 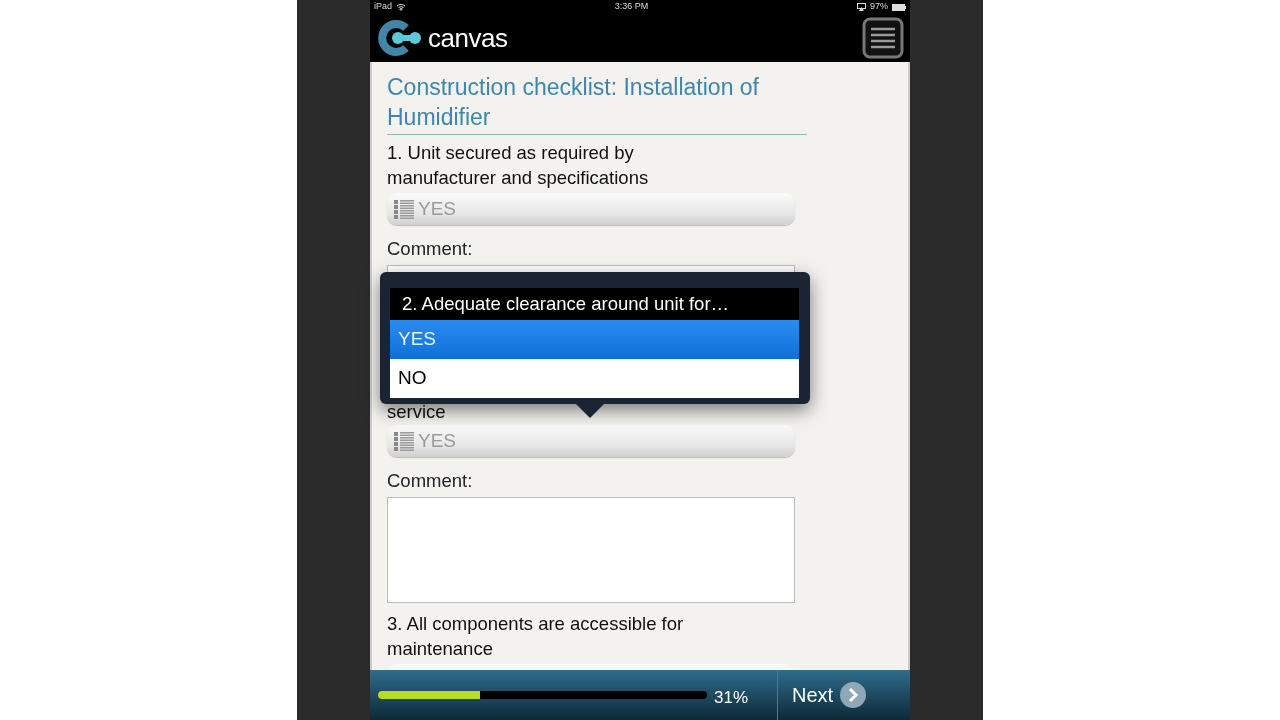 I want to click on comment-field, so click(x=591, y=550).